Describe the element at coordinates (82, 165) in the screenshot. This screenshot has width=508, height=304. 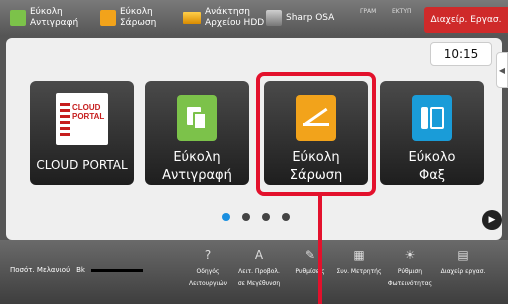
I see `tile-label: CLOUD PORTAL` at that location.